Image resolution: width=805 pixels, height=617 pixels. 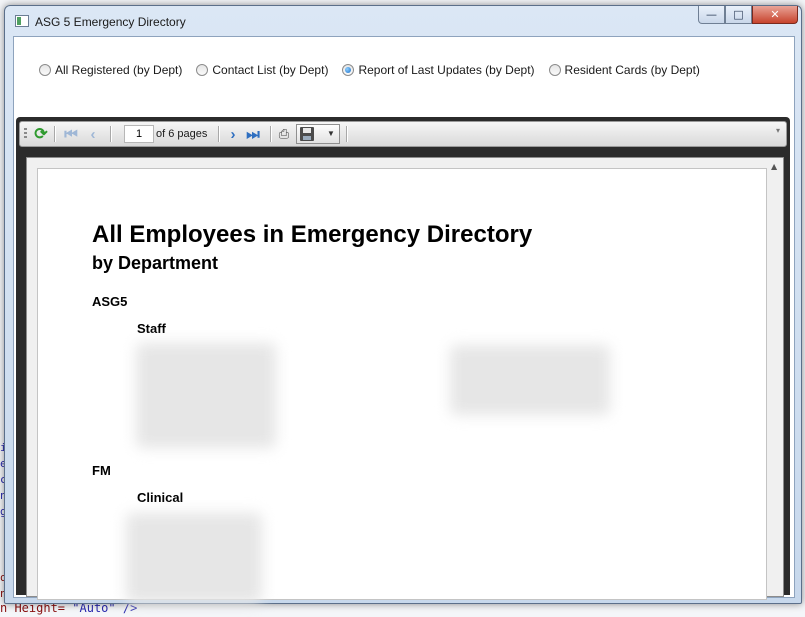 What do you see at coordinates (348, 70) in the screenshot?
I see `radio-button-selected` at bounding box center [348, 70].